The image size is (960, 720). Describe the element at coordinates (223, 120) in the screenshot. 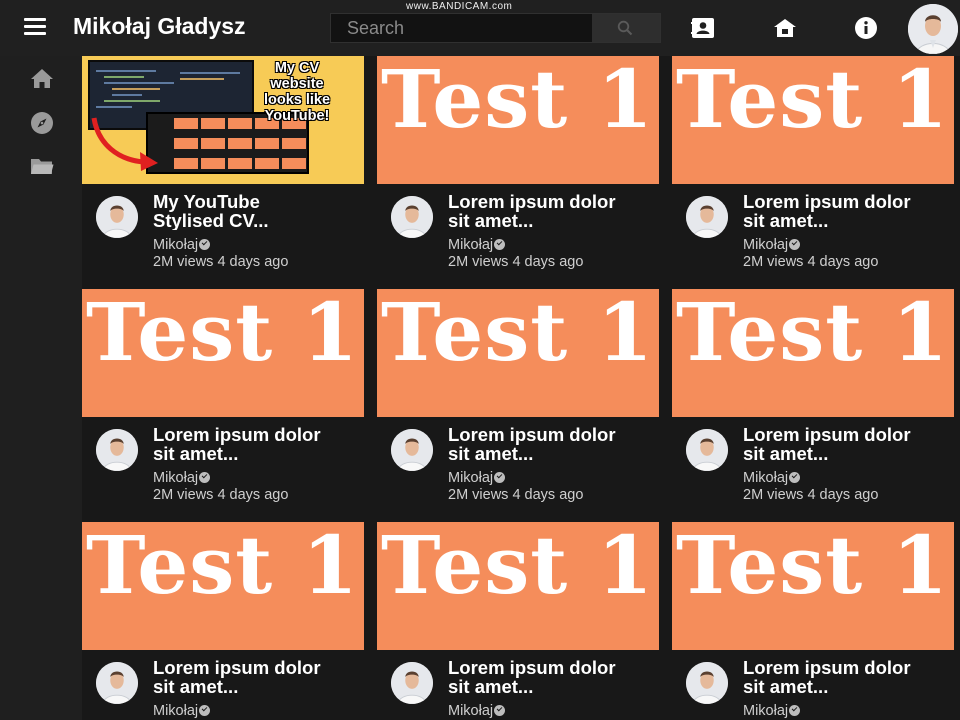

I see `video-thumbnail: My CV website looks like YouTube!` at that location.